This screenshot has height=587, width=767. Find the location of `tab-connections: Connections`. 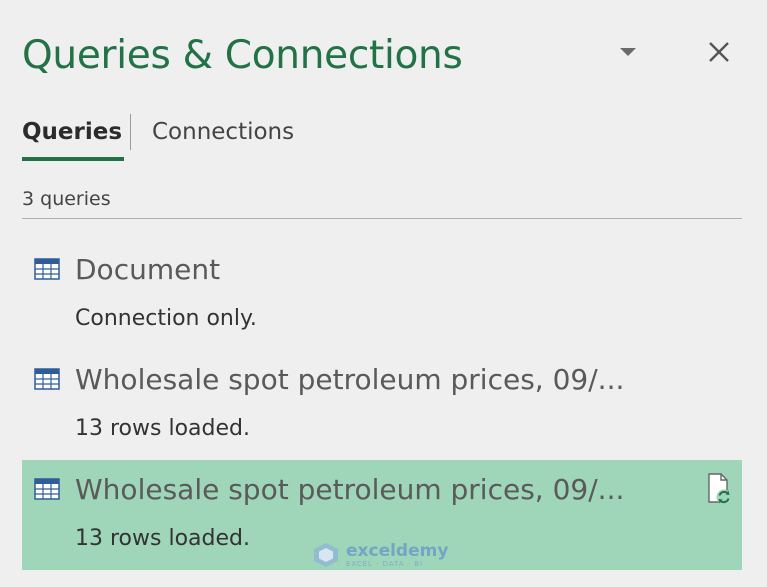

tab-connections: Connections is located at coordinates (223, 132).